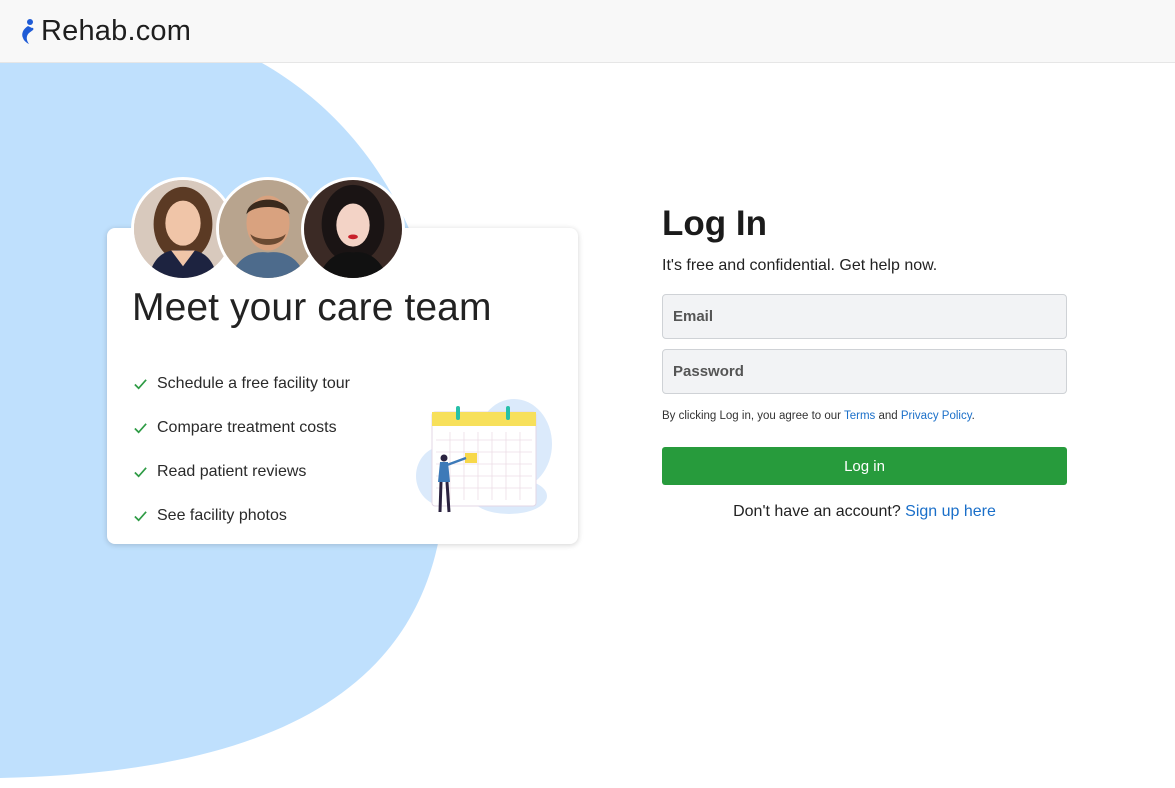 The height and width of the screenshot is (788, 1175). Describe the element at coordinates (888, 416) in the screenshot. I see `legal-and: and` at that location.